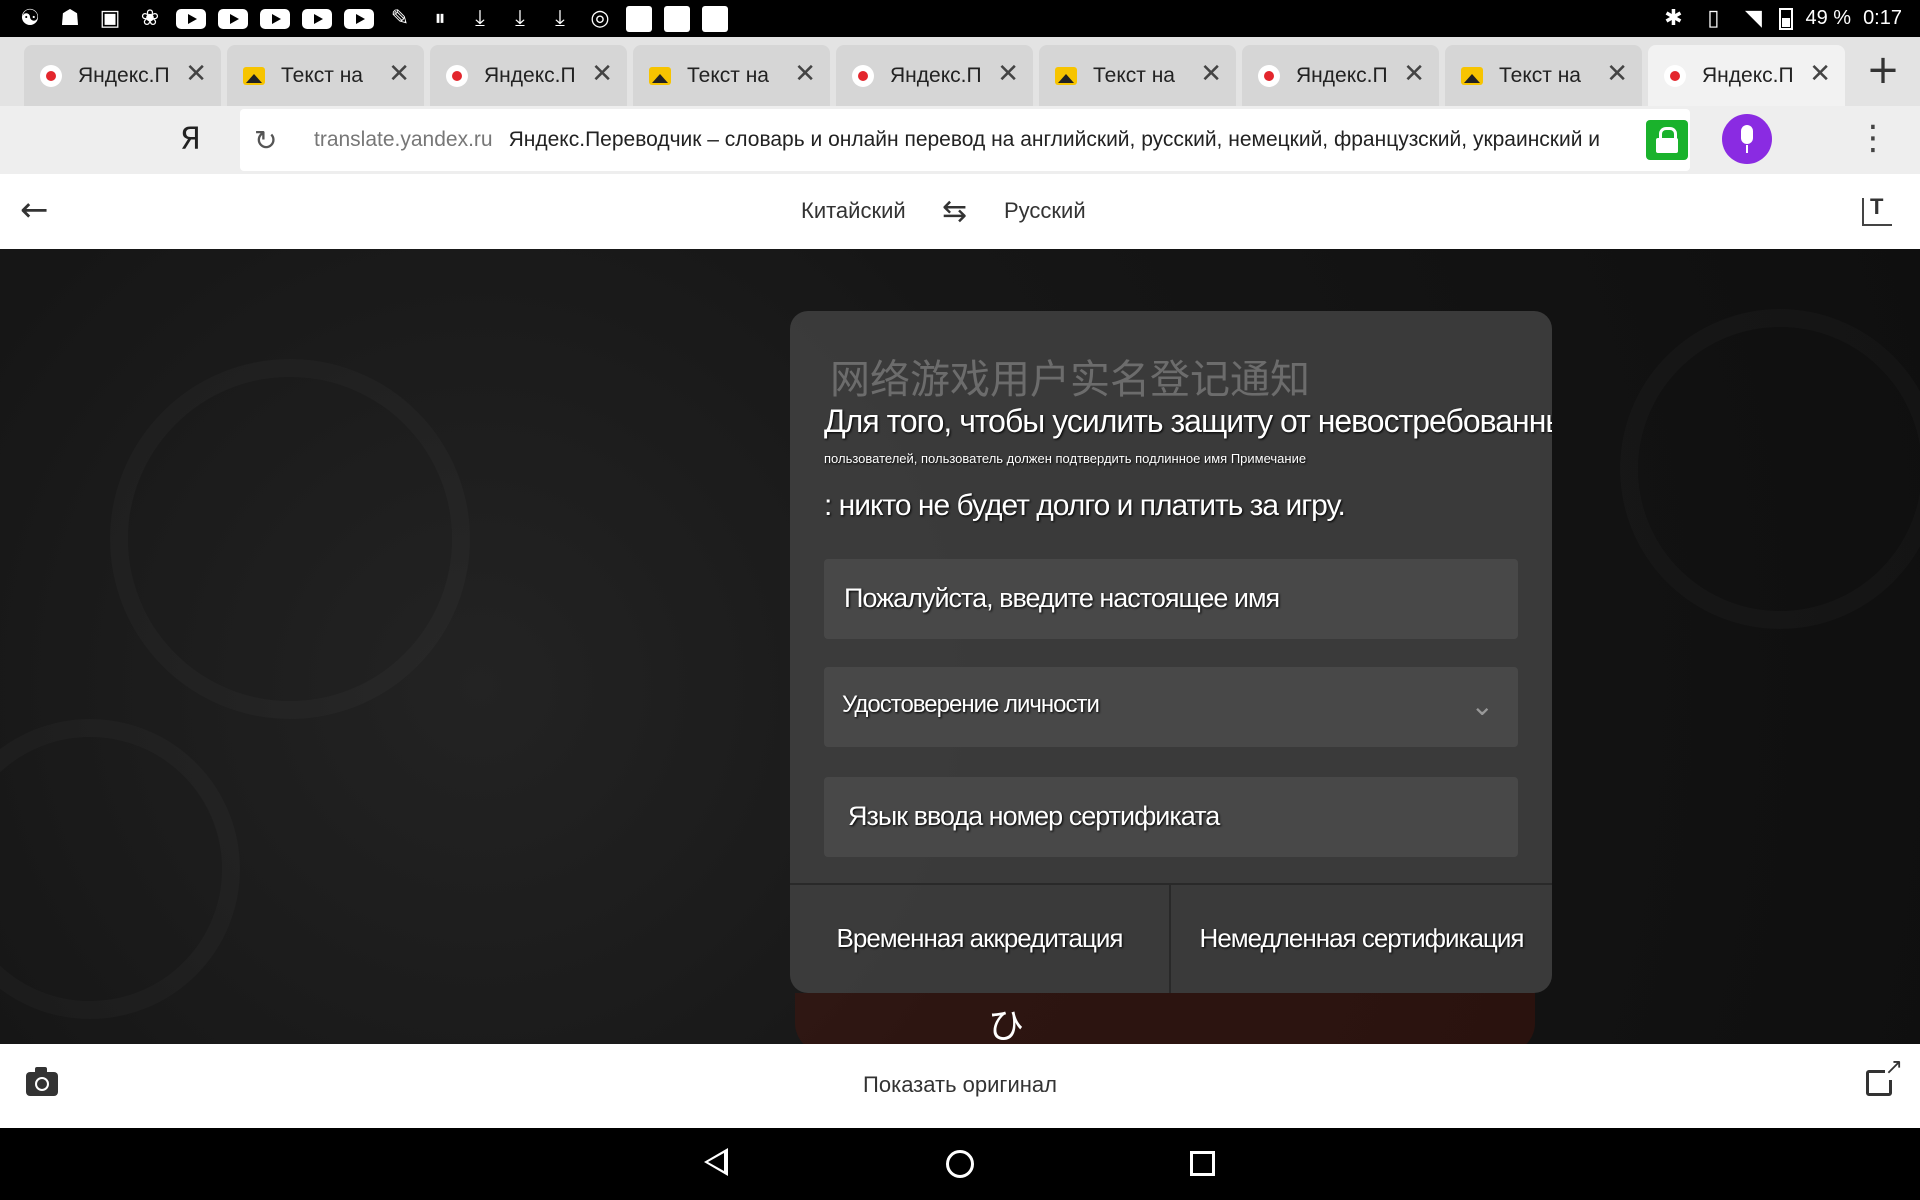 This screenshot has width=1920, height=1200. I want to click on nav-recents-icon, so click(1202, 1163).